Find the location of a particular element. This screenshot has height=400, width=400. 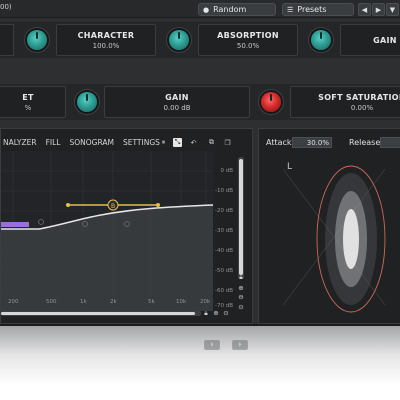

undo-icon: ↶ is located at coordinates (193, 142).